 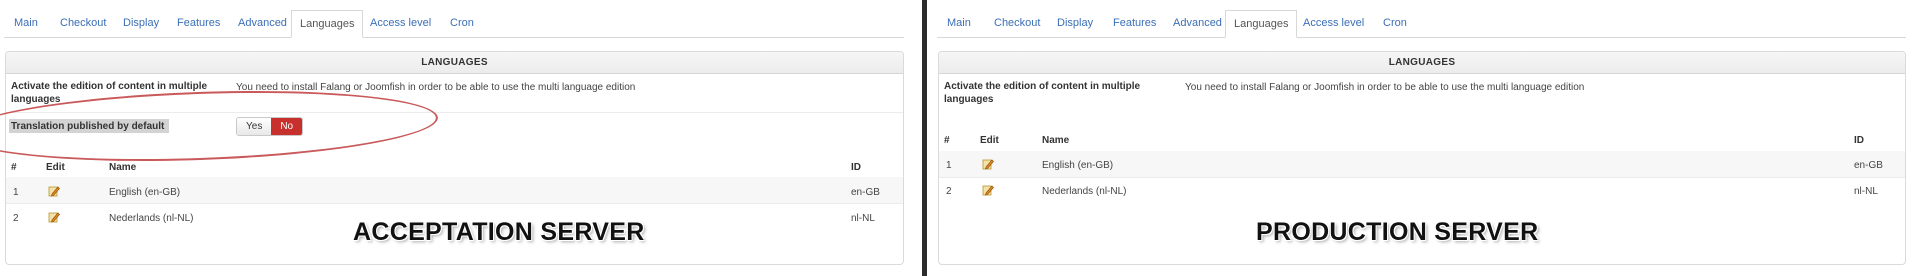 What do you see at coordinates (1397, 232) in the screenshot?
I see `server-caption: PRODUCTION SERVER` at bounding box center [1397, 232].